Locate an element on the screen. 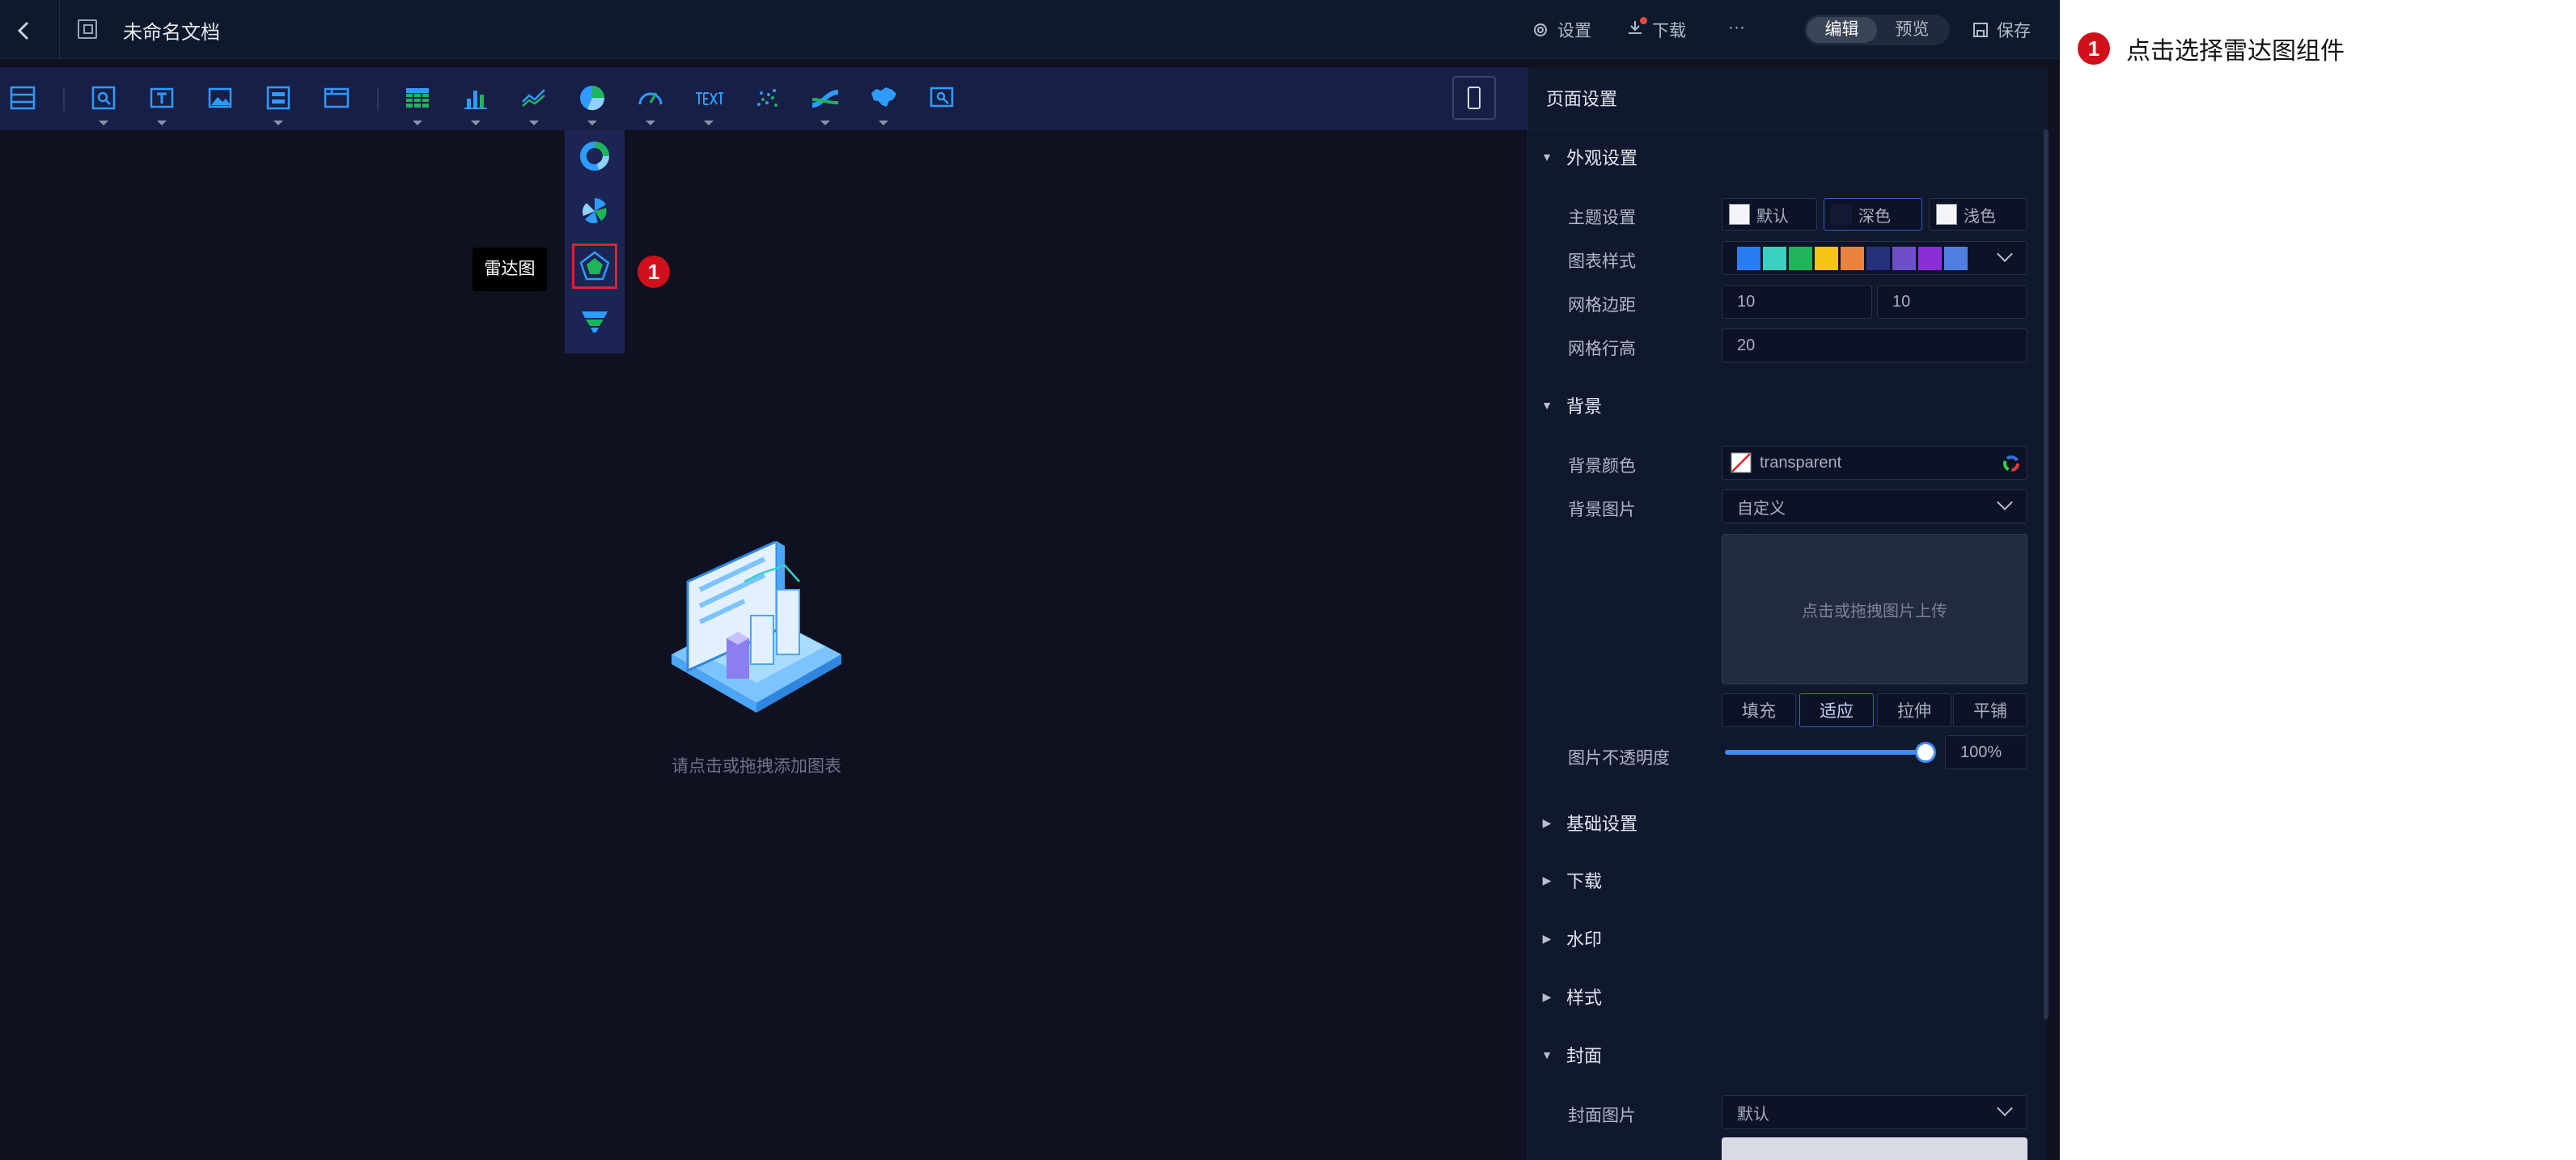 Image resolution: width=2576 pixels, height=1160 pixels. map-icon is located at coordinates (883, 97).